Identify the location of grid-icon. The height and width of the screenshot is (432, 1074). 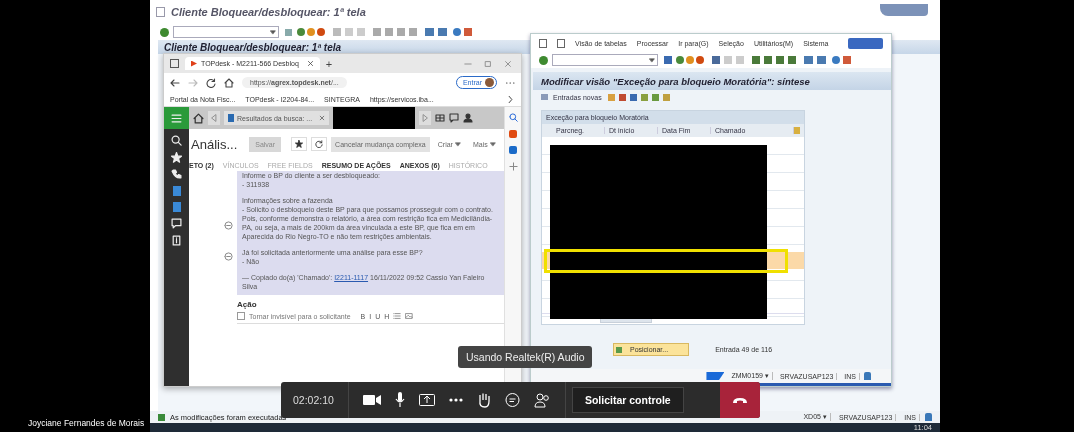
(440, 118).